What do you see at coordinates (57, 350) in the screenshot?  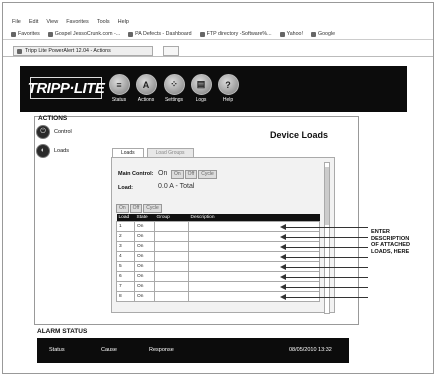 I see `alarm-col-status: Status` at bounding box center [57, 350].